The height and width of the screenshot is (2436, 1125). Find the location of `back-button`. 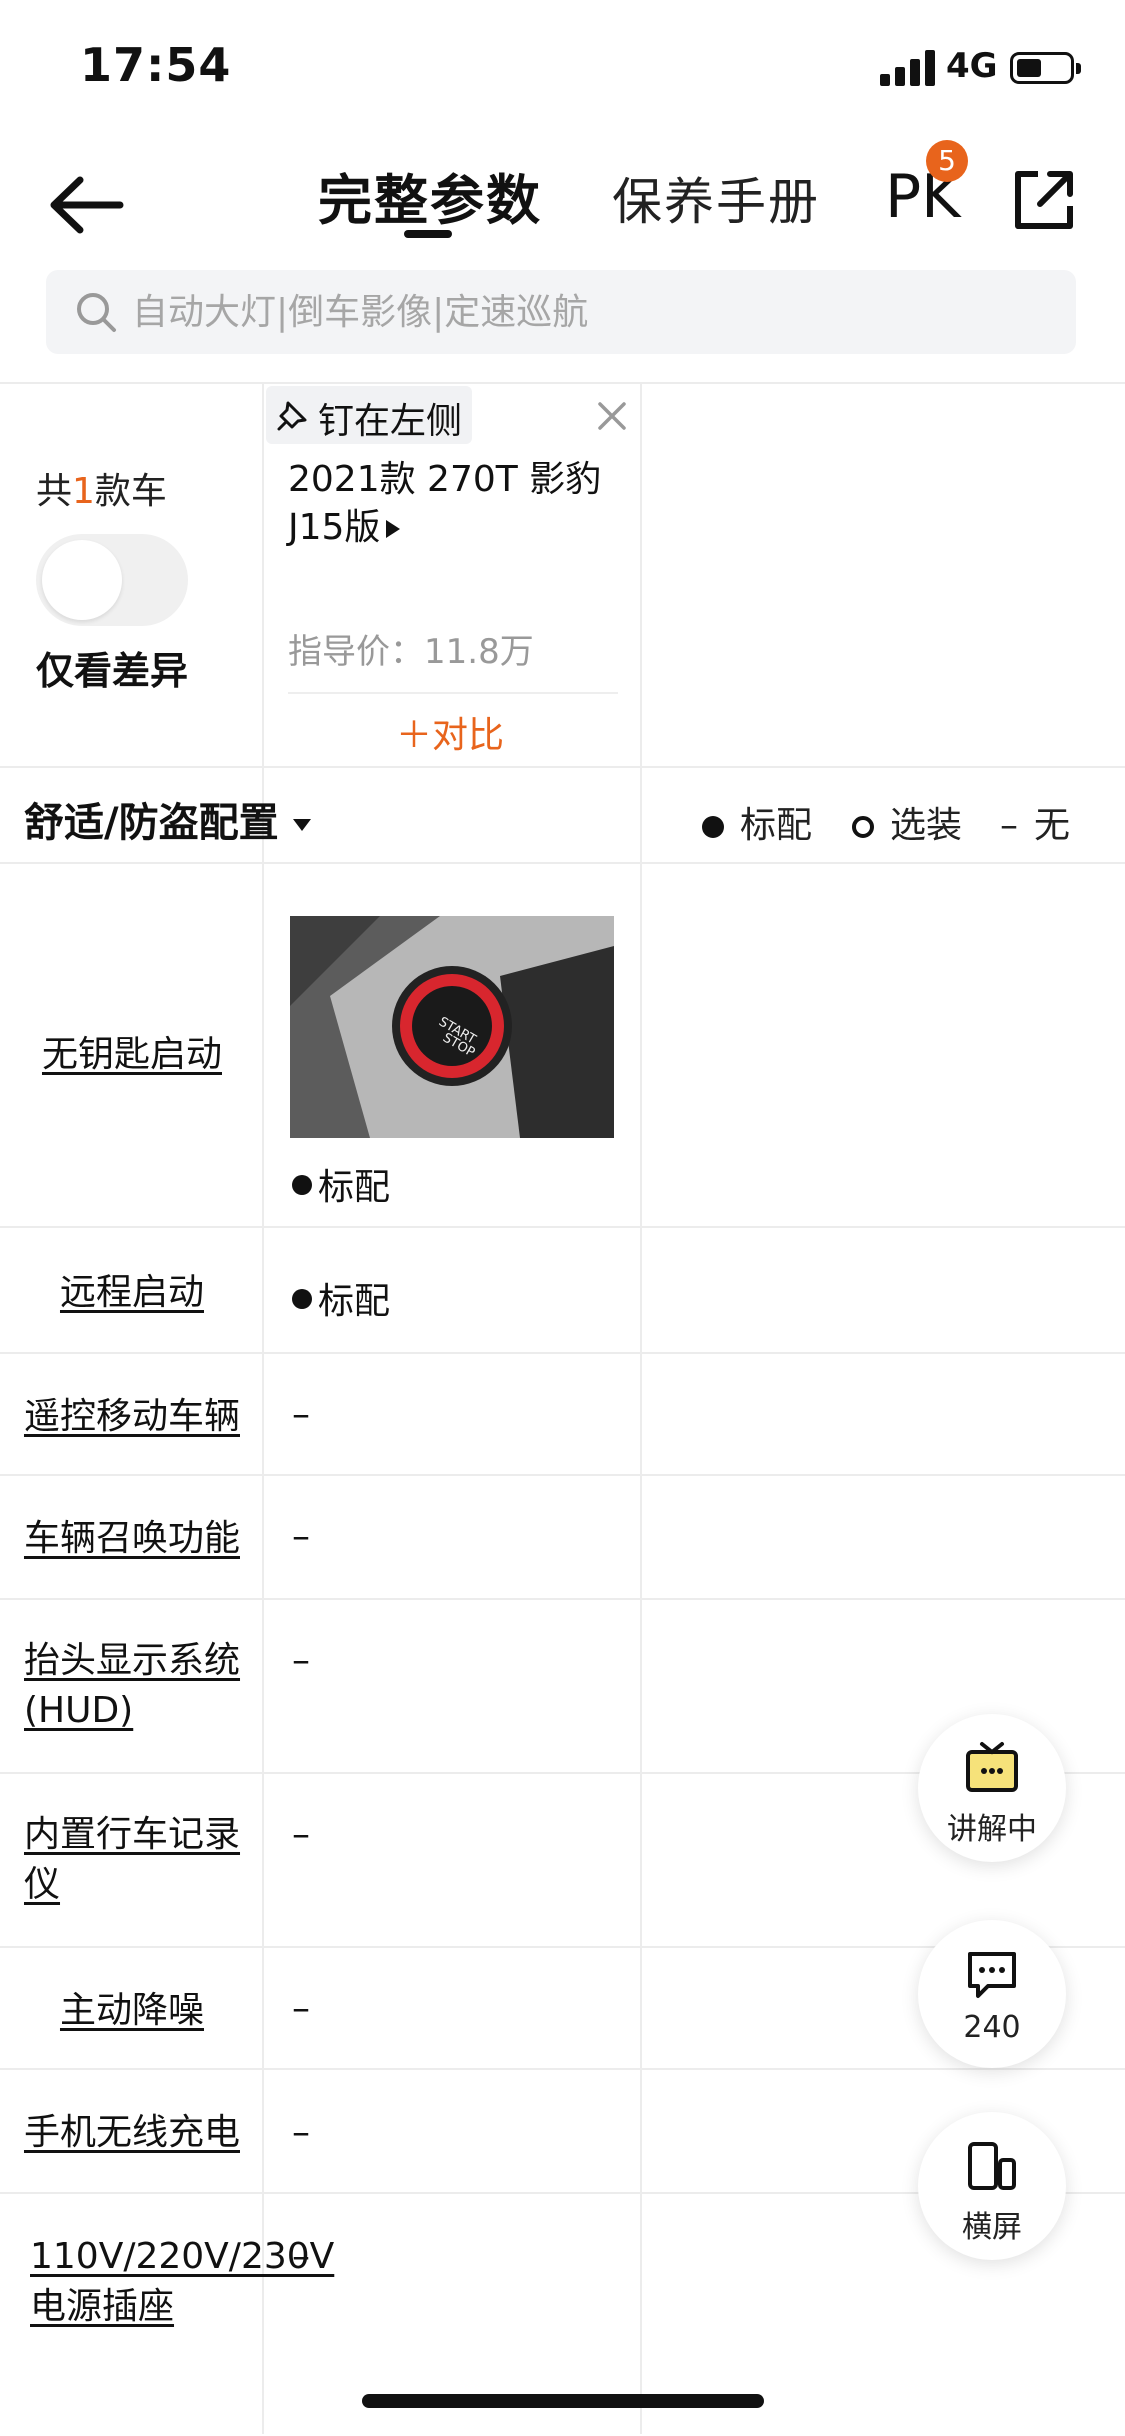

back-button is located at coordinates (85, 205).